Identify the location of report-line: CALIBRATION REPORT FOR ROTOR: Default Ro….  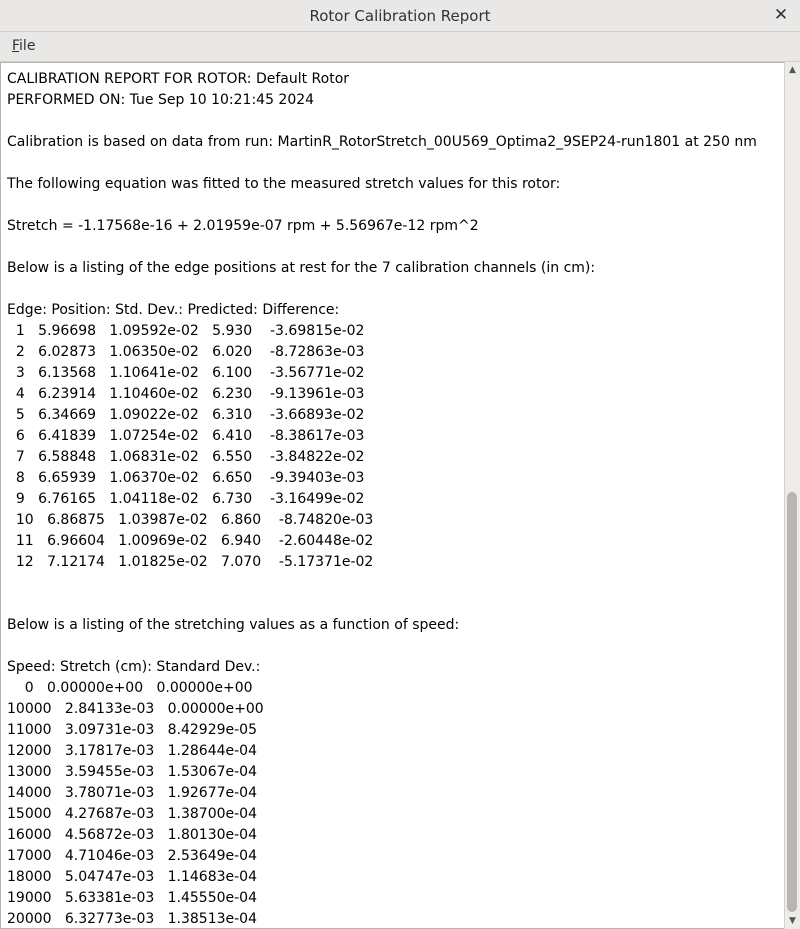
(178, 79).